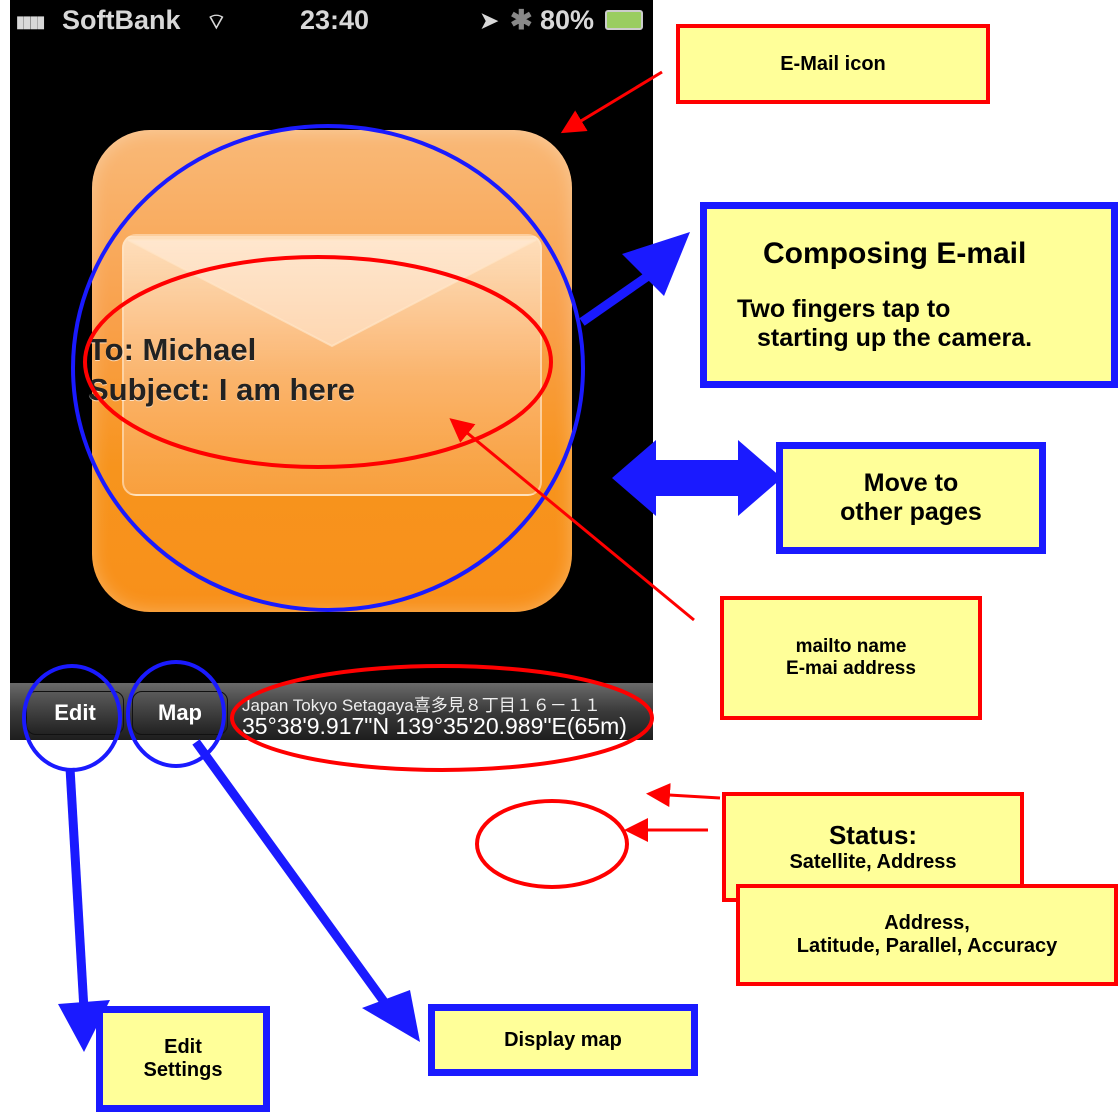 The width and height of the screenshot is (1118, 1112). What do you see at coordinates (615, 299) in the screenshot?
I see `composing-arrow-shaft` at bounding box center [615, 299].